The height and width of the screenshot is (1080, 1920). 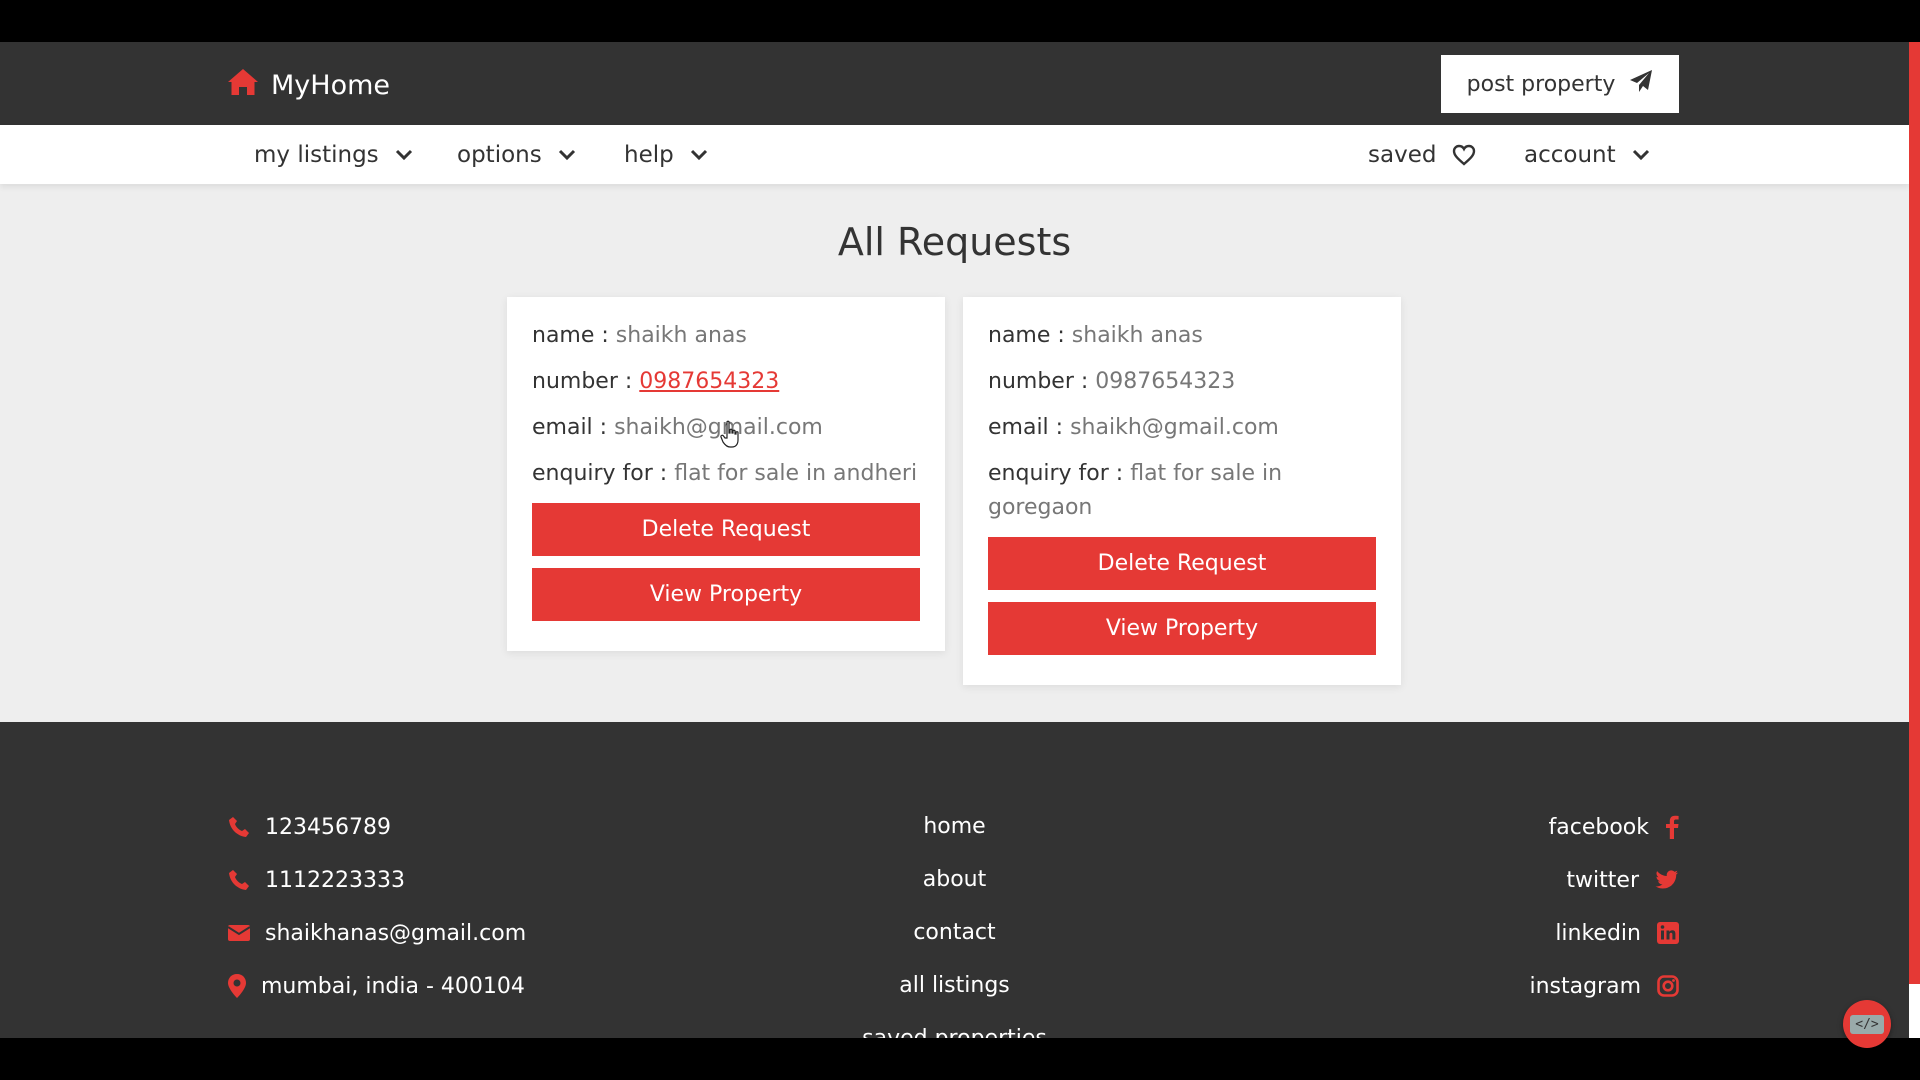 What do you see at coordinates (1464, 155) in the screenshot?
I see `heart-icon` at bounding box center [1464, 155].